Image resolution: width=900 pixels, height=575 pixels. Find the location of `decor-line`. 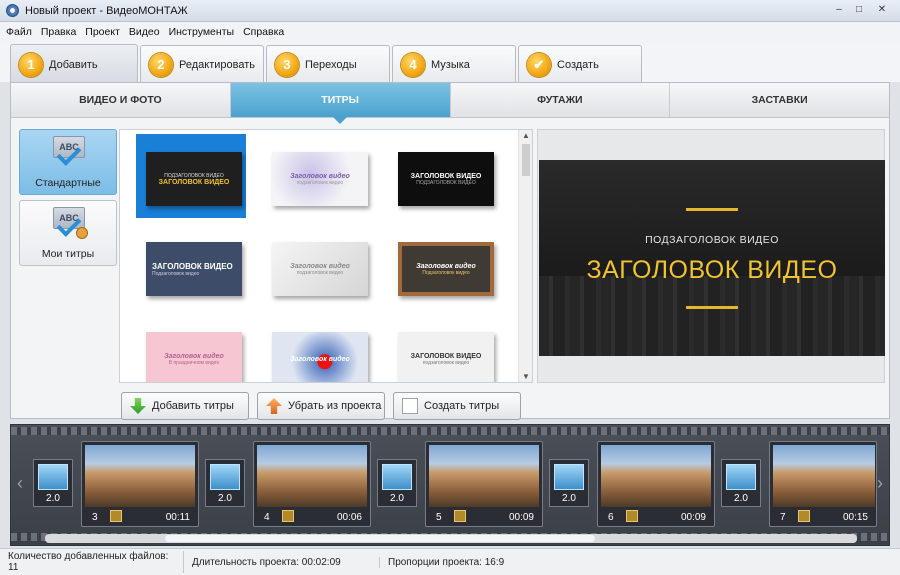

decor-line is located at coordinates (712, 209).